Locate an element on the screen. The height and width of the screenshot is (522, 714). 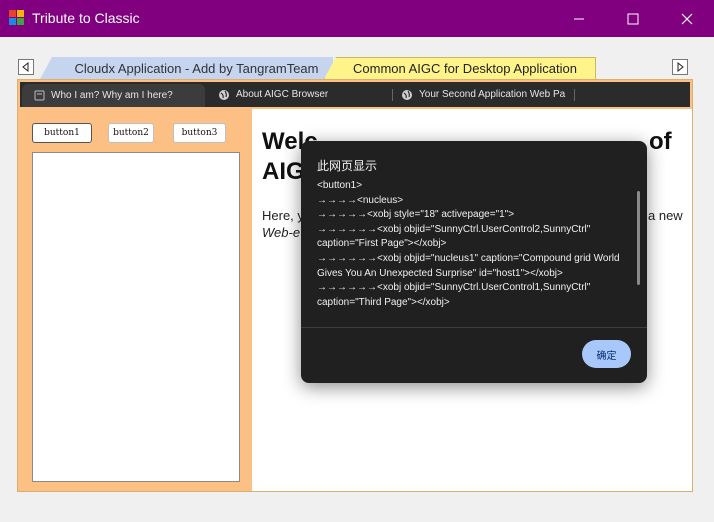
dialog-divider is located at coordinates (474, 327).